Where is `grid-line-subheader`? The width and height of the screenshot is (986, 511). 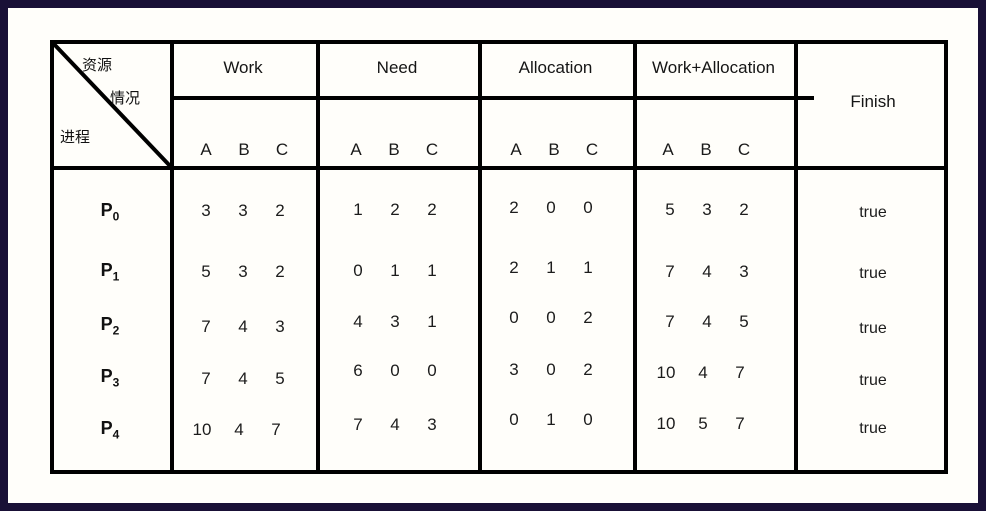 grid-line-subheader is located at coordinates (492, 98).